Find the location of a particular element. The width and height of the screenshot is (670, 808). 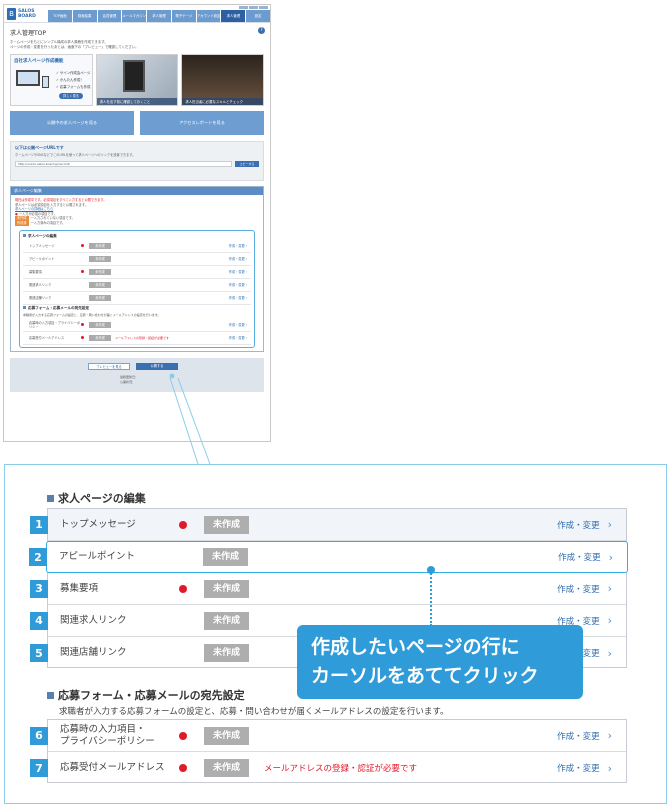

edit-list-row: 6 応募時の入力項目・ プライバシーポリシー 未作成 作成・変更 › is located at coordinates (328, 736).